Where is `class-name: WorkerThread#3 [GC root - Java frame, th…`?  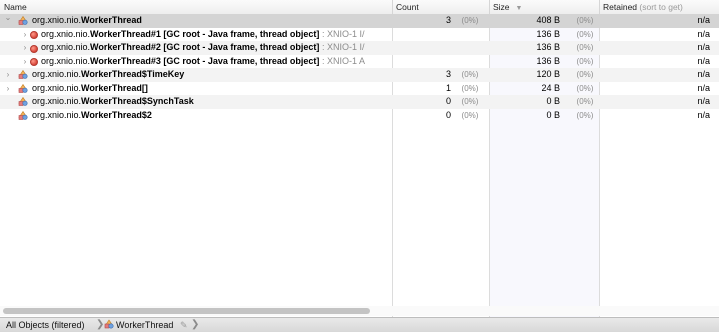
class-name: WorkerThread#3 [GC root - Java frame, th… is located at coordinates (205, 60).